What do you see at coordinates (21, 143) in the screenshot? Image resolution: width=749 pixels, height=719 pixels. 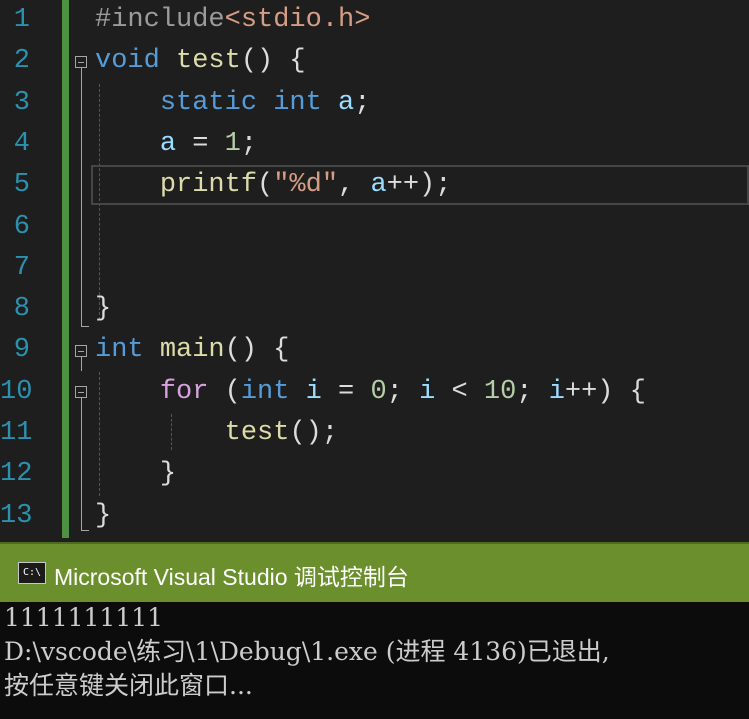 I see `line-number: 4` at bounding box center [21, 143].